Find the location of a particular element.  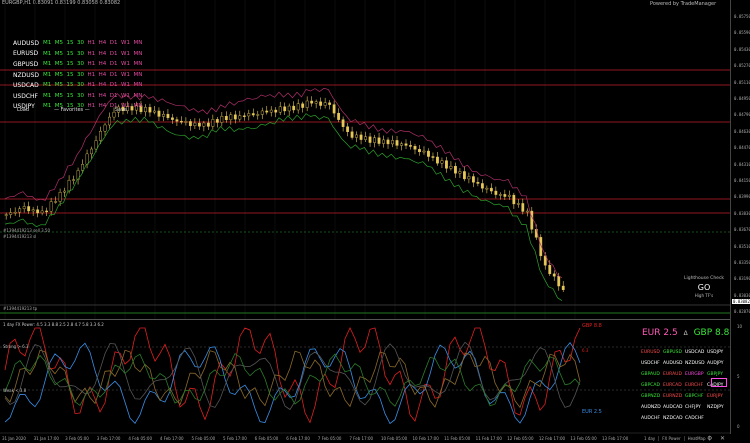

pair-cell-nzdcad: NZDCAD is located at coordinates (673, 418).